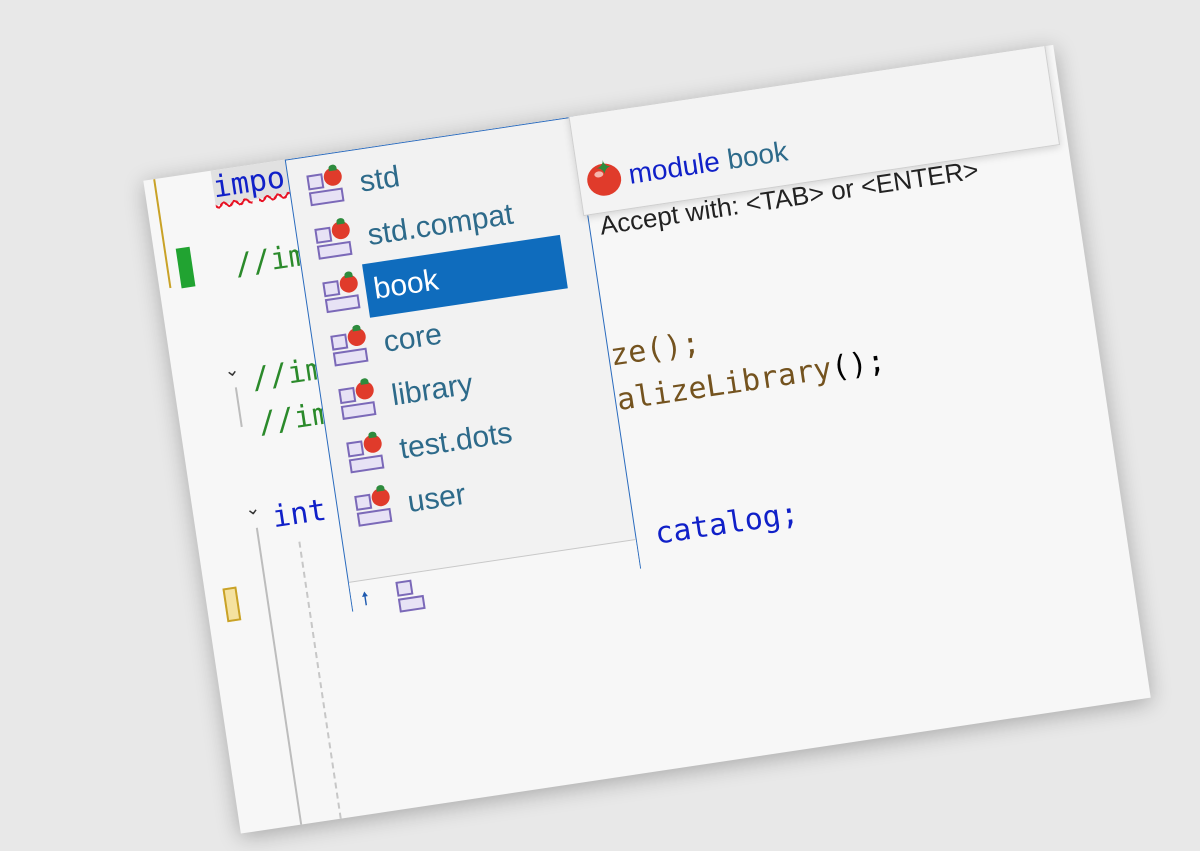 Image resolution: width=1200 pixels, height=851 pixels. Describe the element at coordinates (757, 155) in the screenshot. I see `tooltip-name: book` at that location.